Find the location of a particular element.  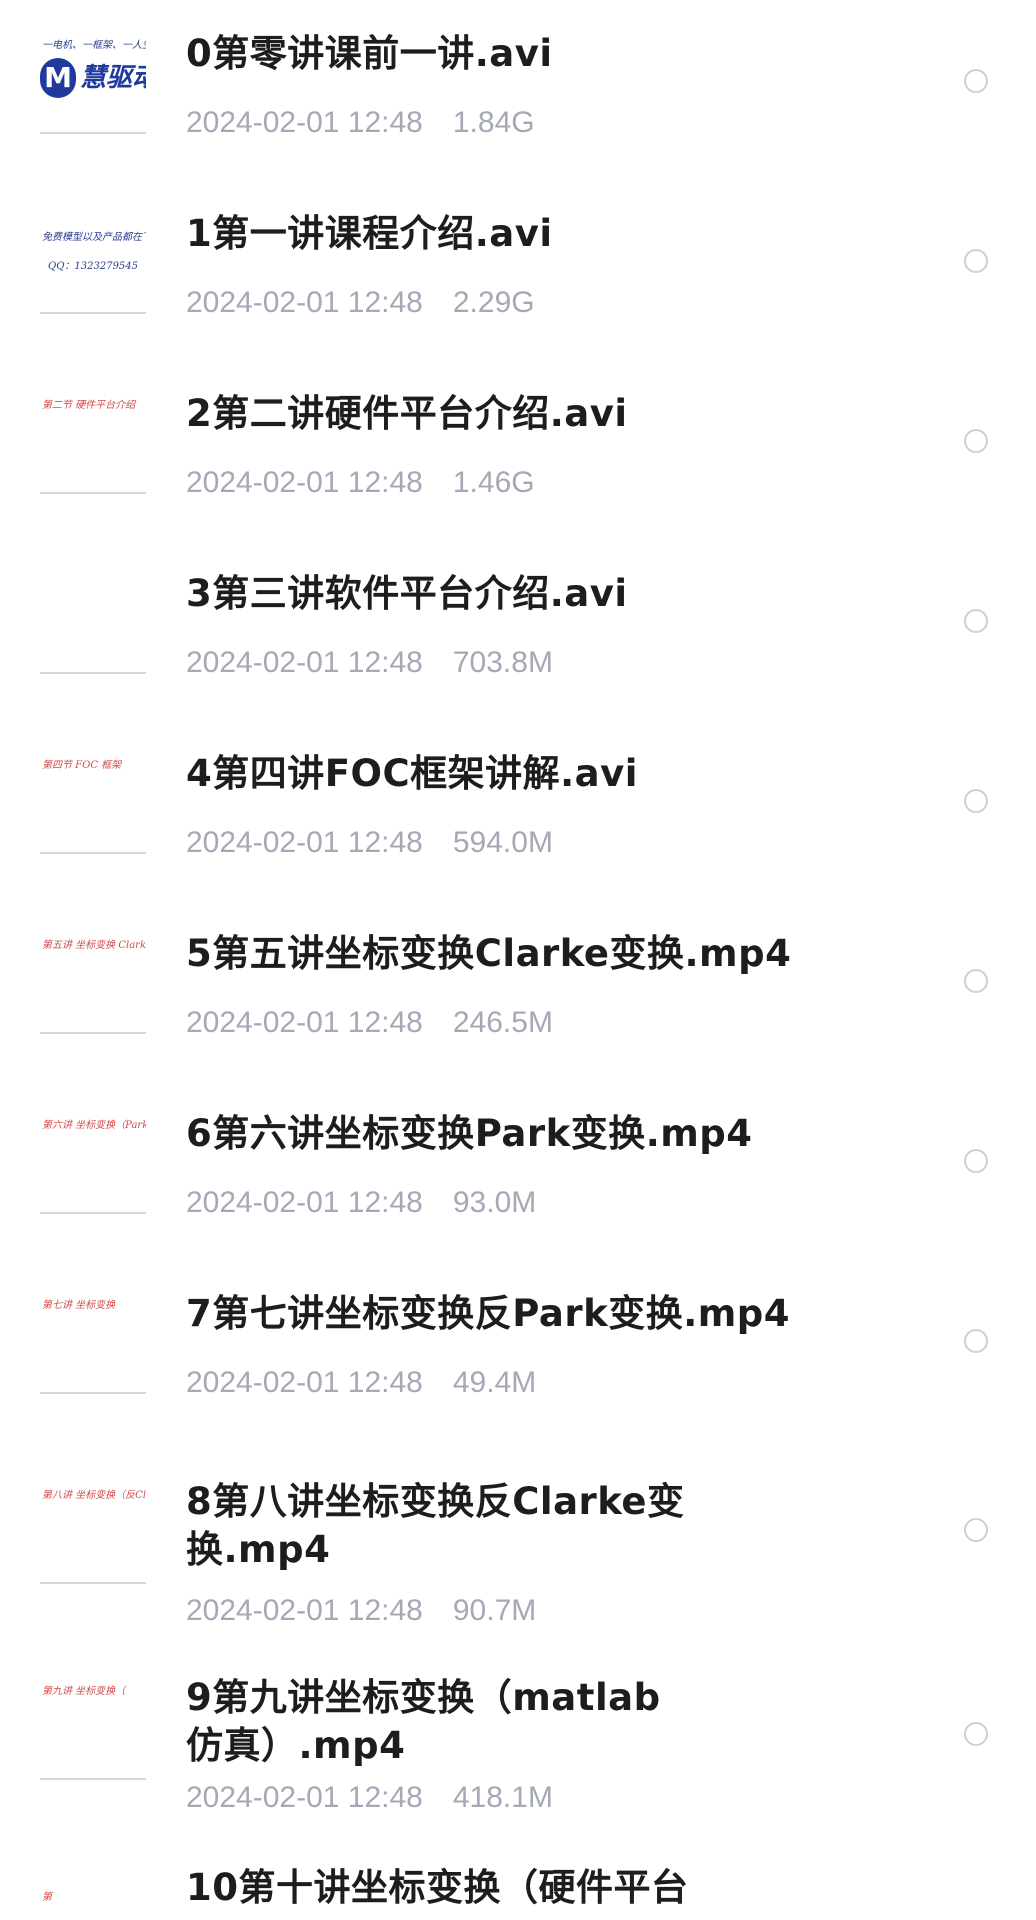

file-size: 93.0M is located at coordinates (494, 1202).